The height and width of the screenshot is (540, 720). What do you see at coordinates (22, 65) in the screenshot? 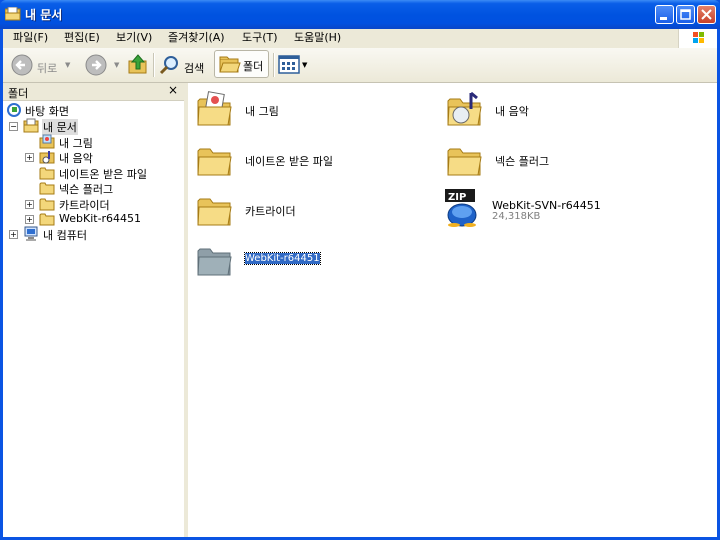
I see `back-arrow-icon` at bounding box center [22, 65].